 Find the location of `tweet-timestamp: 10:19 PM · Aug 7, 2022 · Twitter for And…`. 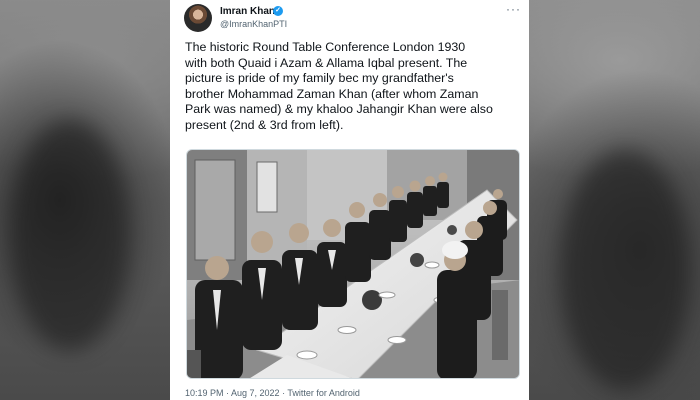

tweet-timestamp: 10:19 PM · Aug 7, 2022 · Twitter for And… is located at coordinates (272, 393).